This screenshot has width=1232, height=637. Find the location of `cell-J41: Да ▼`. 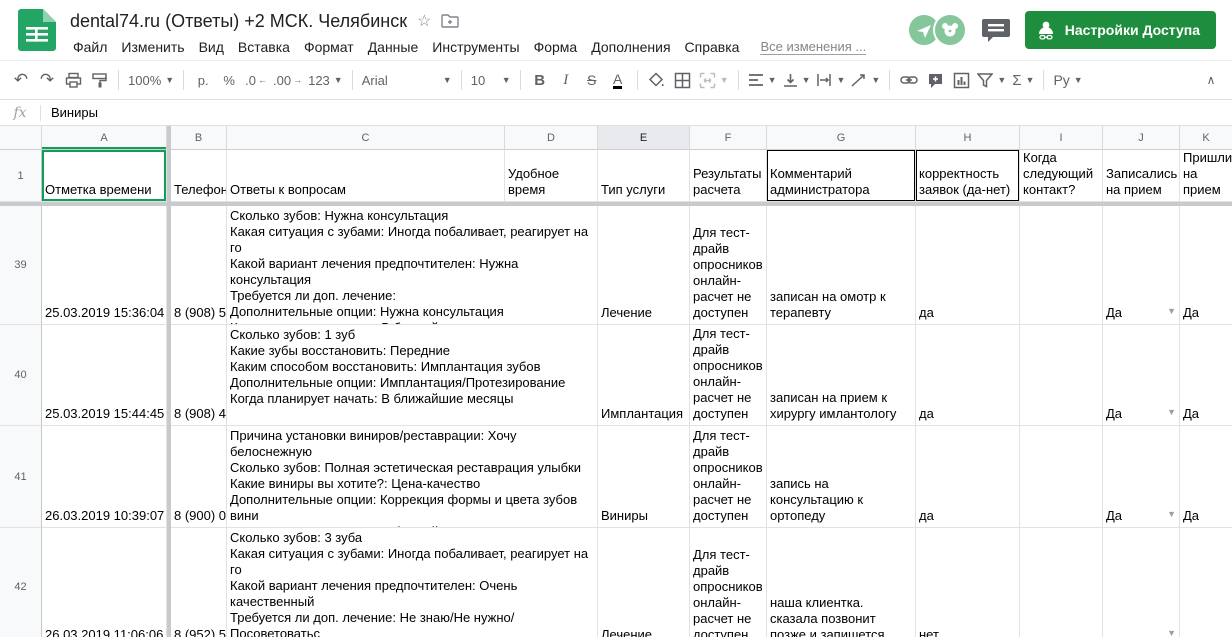

cell-J41: Да ▼ is located at coordinates (1141, 477).